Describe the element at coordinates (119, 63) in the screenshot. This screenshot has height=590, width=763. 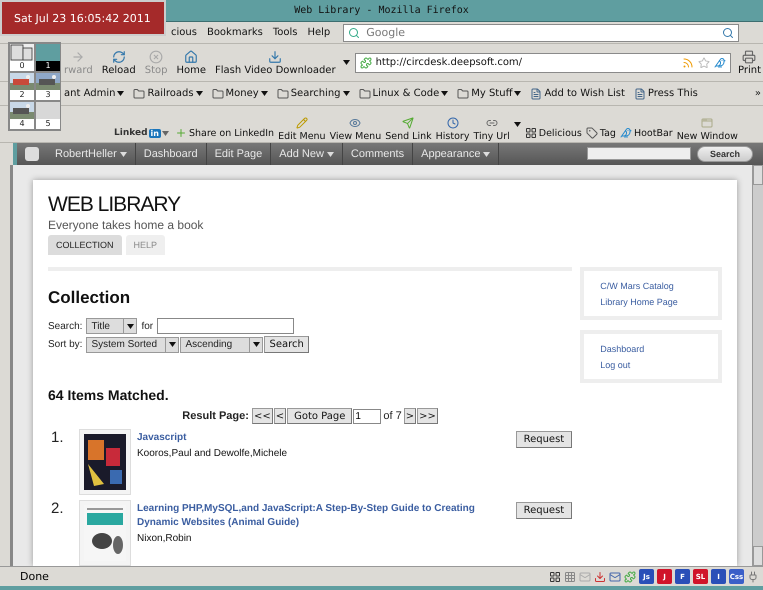
I see `toolbar-button: Reload` at that location.